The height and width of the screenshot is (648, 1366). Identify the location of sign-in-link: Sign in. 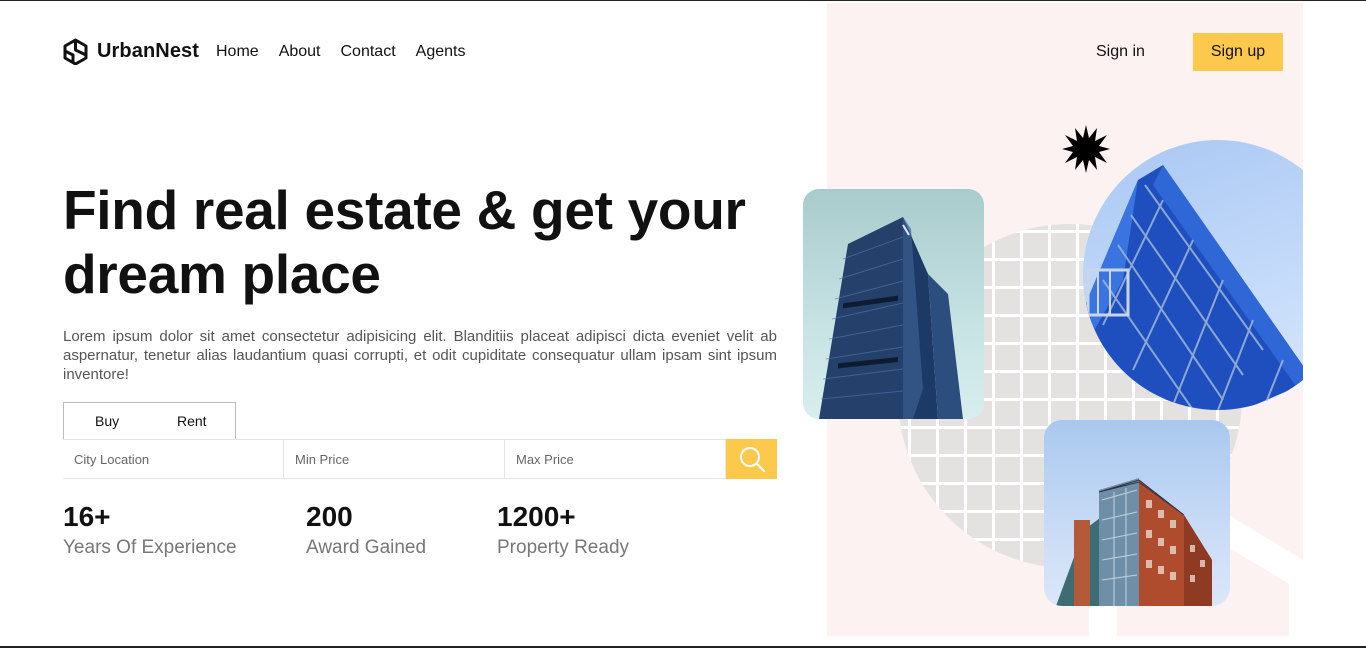
(1120, 52).